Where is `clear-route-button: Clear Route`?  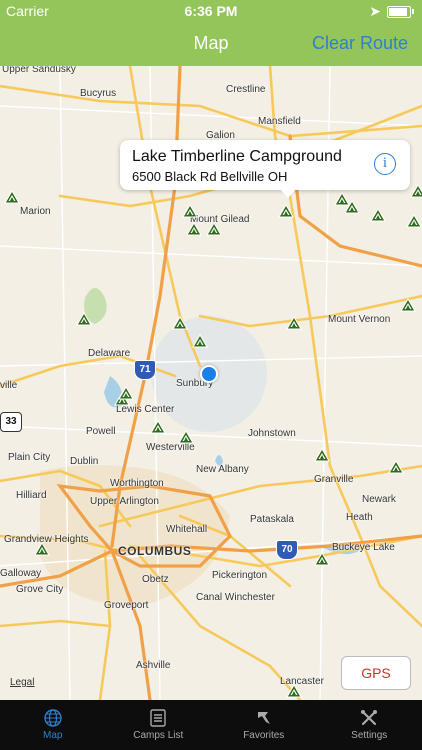 clear-route-button: Clear Route is located at coordinates (360, 43).